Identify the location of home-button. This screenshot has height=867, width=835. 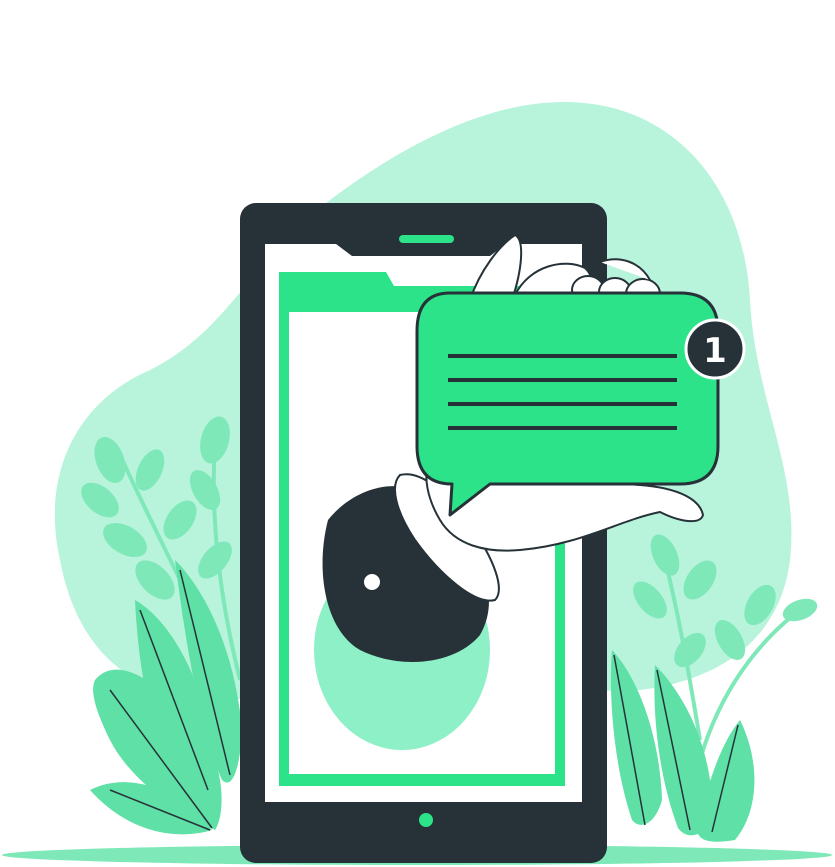
(426, 820).